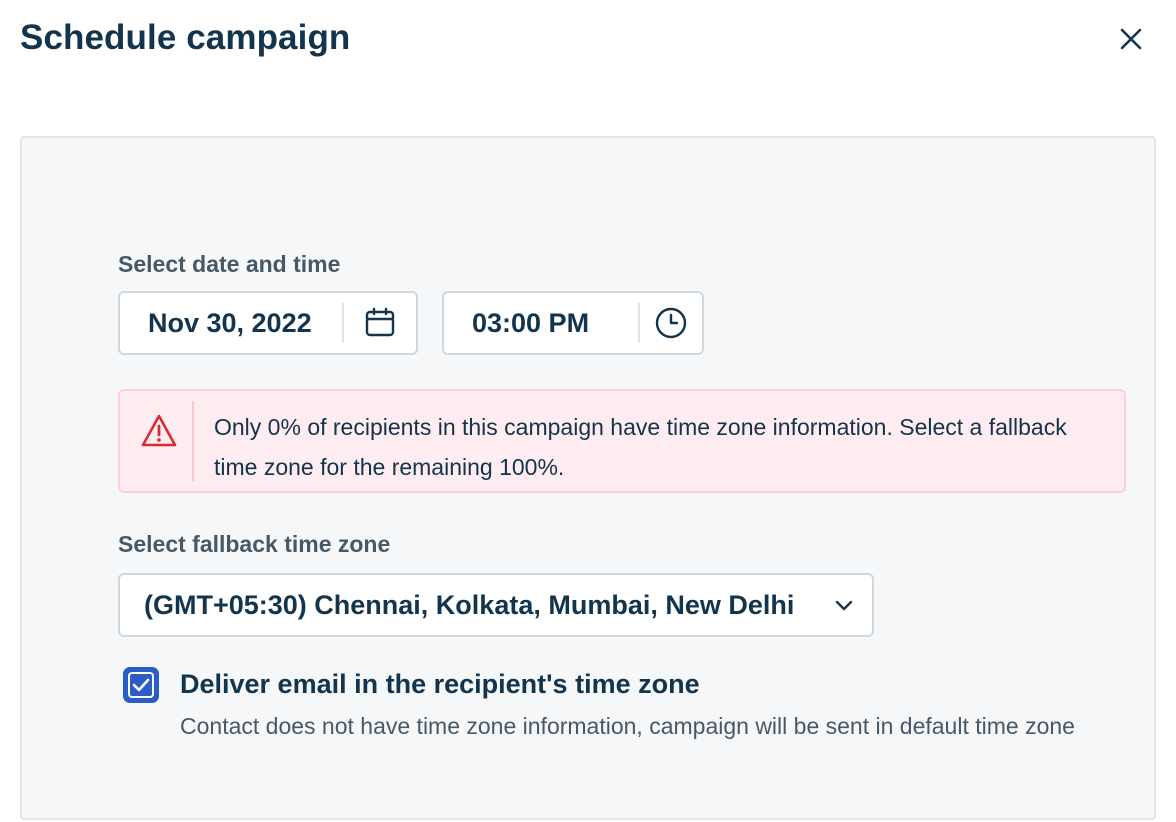 This screenshot has width=1176, height=822. I want to click on date-time-label: Select date and time, so click(229, 264).